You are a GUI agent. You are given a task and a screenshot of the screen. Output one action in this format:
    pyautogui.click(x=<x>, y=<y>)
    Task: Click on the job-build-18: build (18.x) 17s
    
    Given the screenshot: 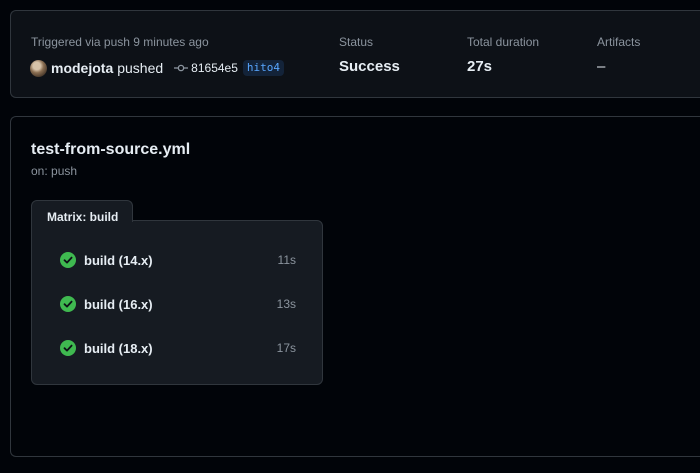 What is the action you would take?
    pyautogui.click(x=178, y=348)
    